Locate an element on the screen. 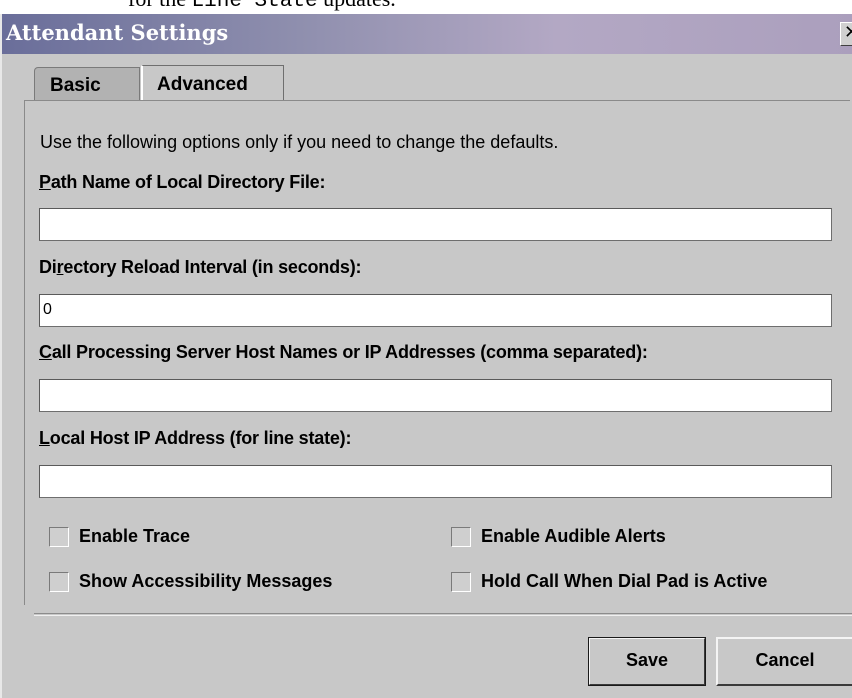  directory-file-mnemonic: P is located at coordinates (45, 182).